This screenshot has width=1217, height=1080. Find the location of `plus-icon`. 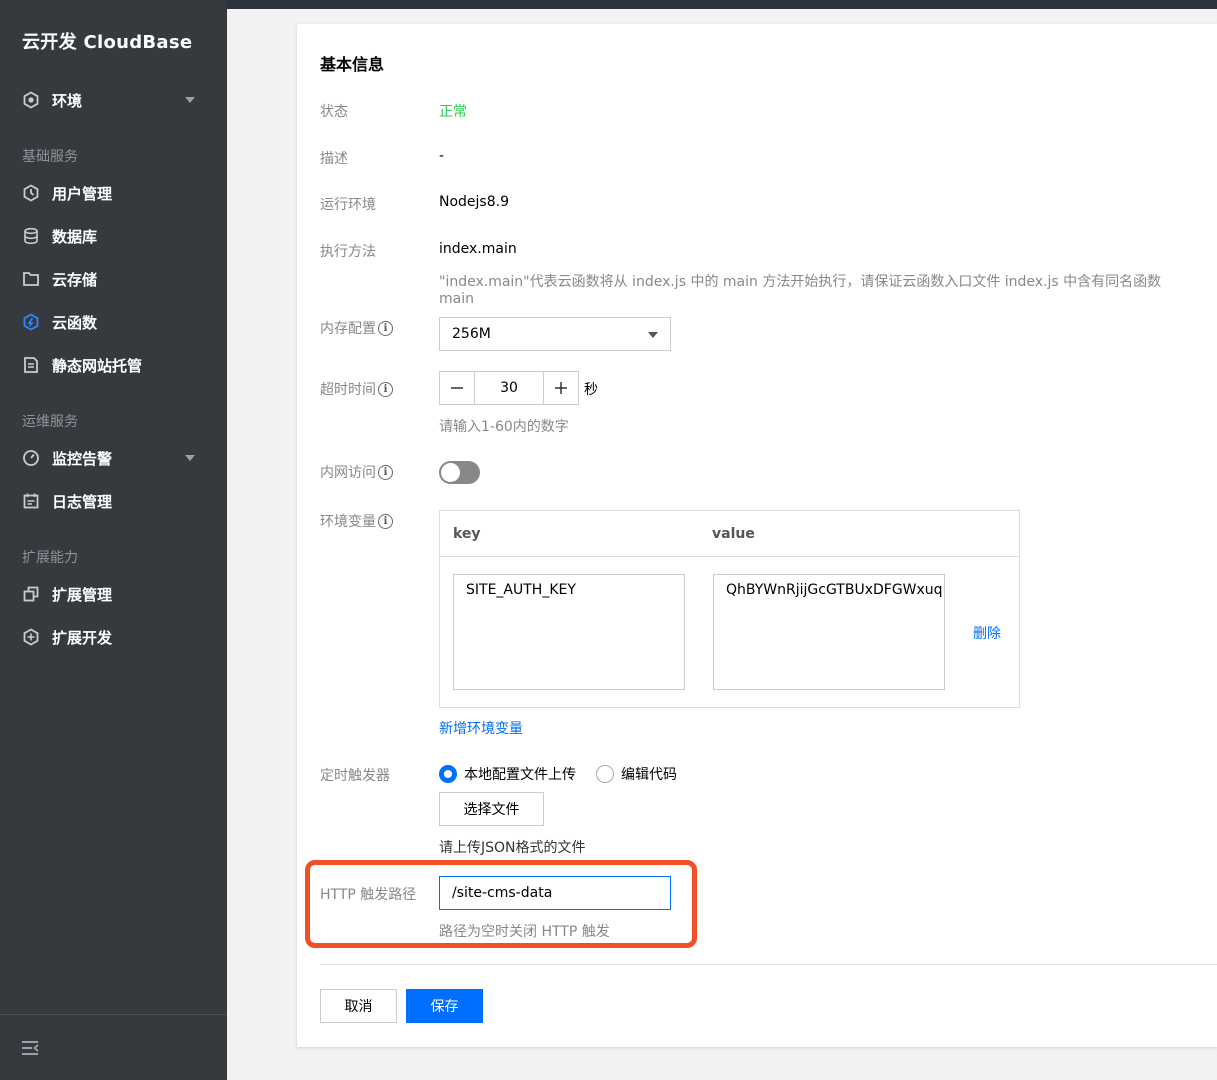

plus-icon is located at coordinates (561, 388).